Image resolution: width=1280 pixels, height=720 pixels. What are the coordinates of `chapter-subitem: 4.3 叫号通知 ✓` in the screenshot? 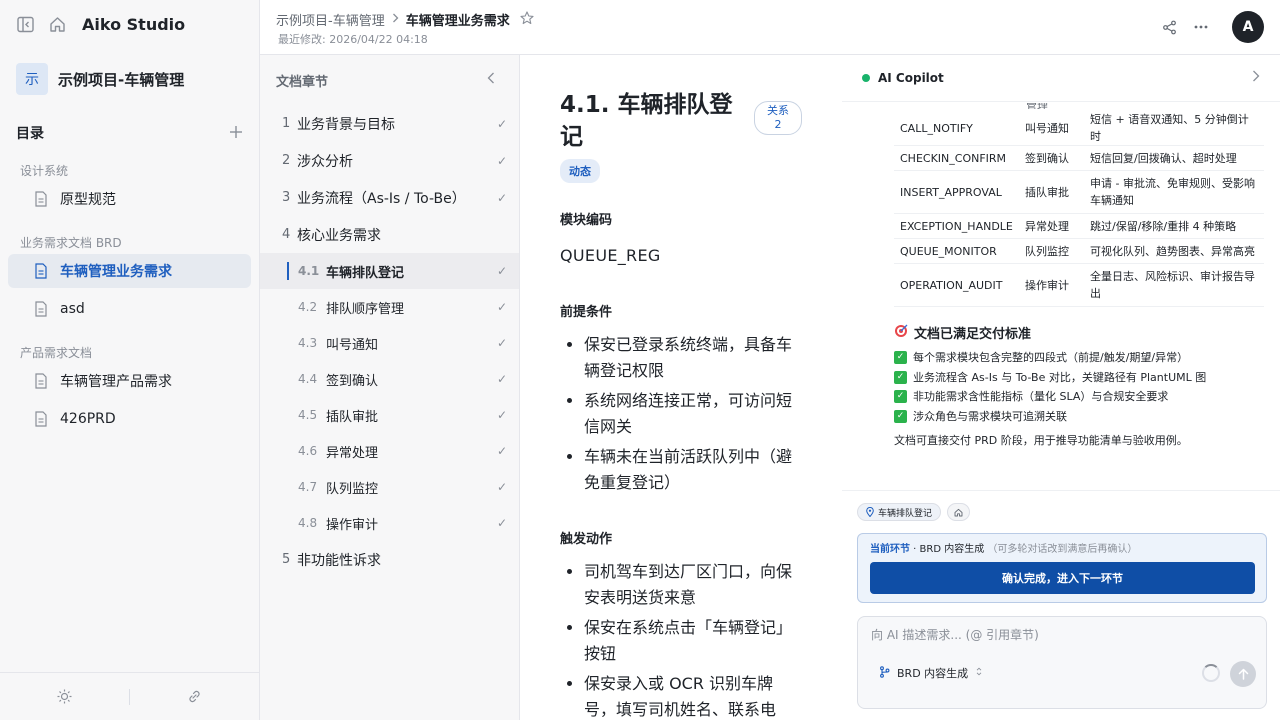 It's located at (389, 343).